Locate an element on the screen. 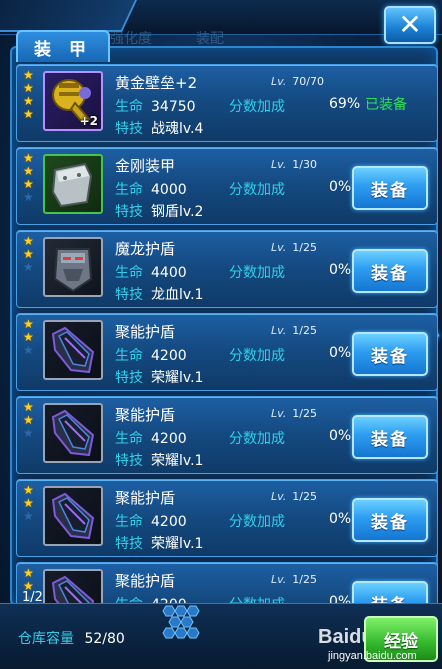 The image size is (442, 669). ghost-tab-text: 强化度 is located at coordinates (131, 39).